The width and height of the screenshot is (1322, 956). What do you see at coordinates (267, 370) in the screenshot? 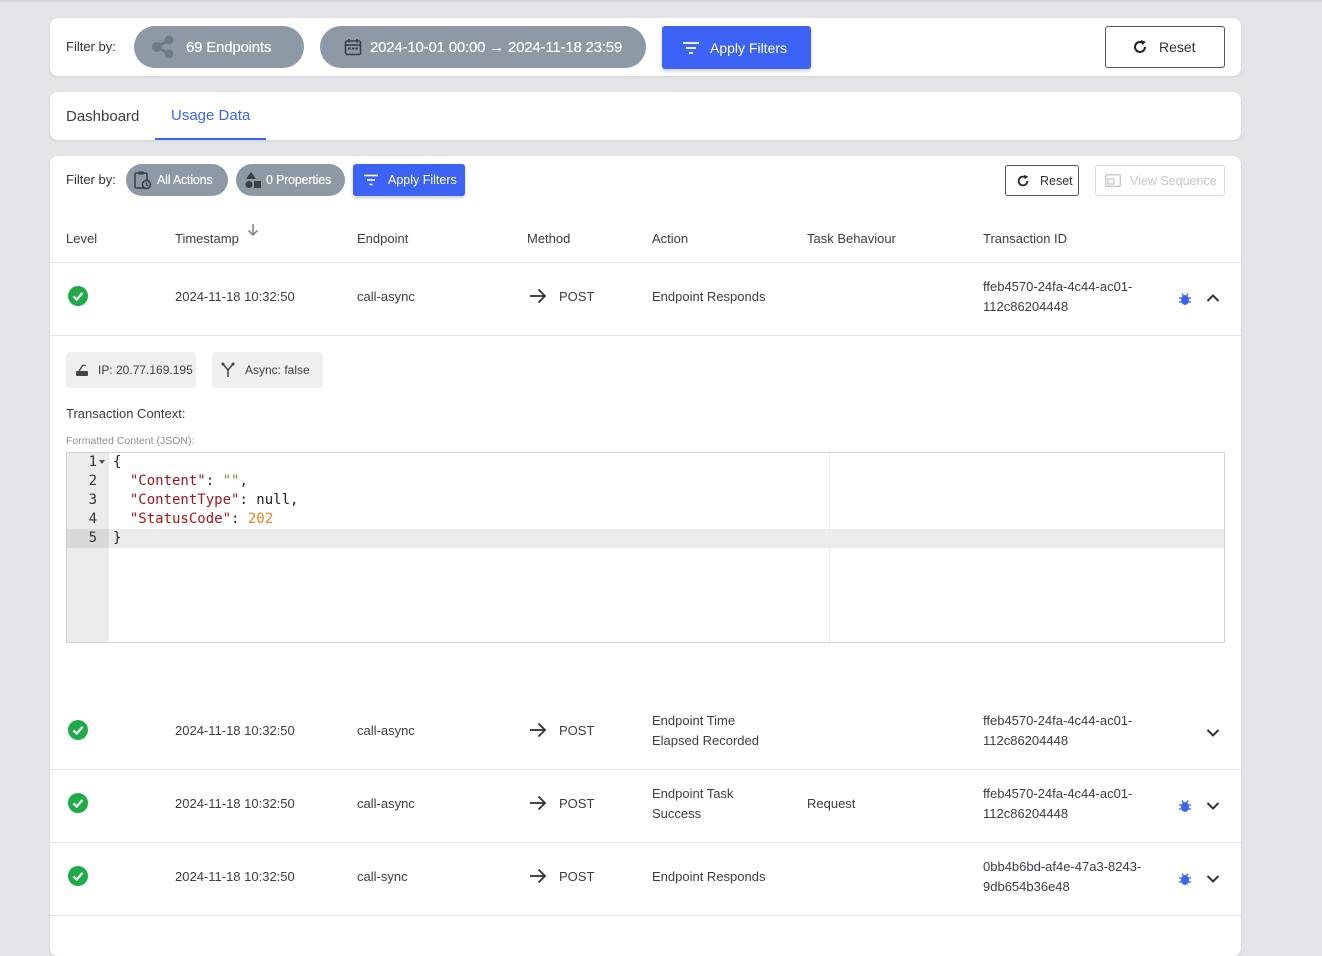
I see `async-chip: Async: false` at bounding box center [267, 370].